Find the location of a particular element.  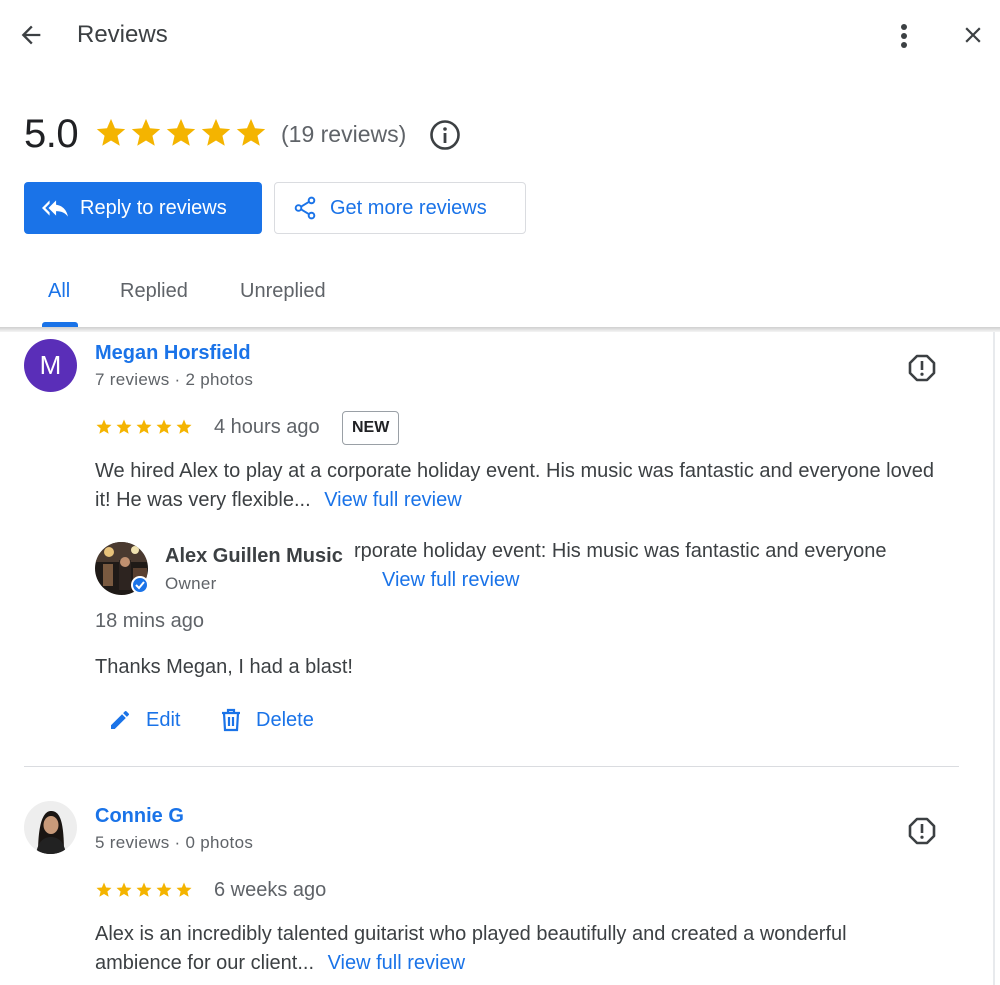

review-time: 6 weeks ago is located at coordinates (270, 890).